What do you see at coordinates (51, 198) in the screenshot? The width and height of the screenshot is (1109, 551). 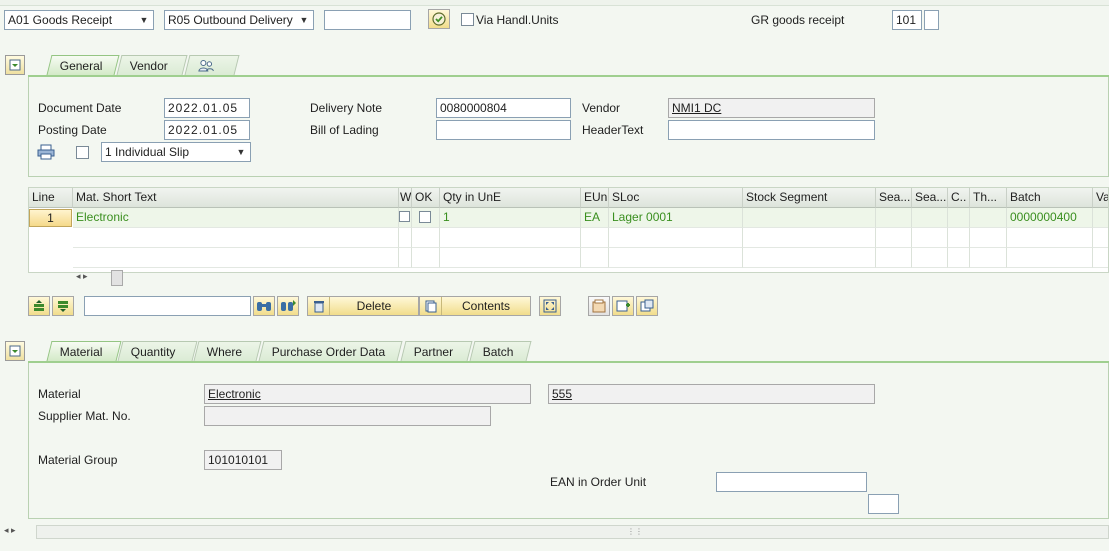 I see `column-header-line: Line` at bounding box center [51, 198].